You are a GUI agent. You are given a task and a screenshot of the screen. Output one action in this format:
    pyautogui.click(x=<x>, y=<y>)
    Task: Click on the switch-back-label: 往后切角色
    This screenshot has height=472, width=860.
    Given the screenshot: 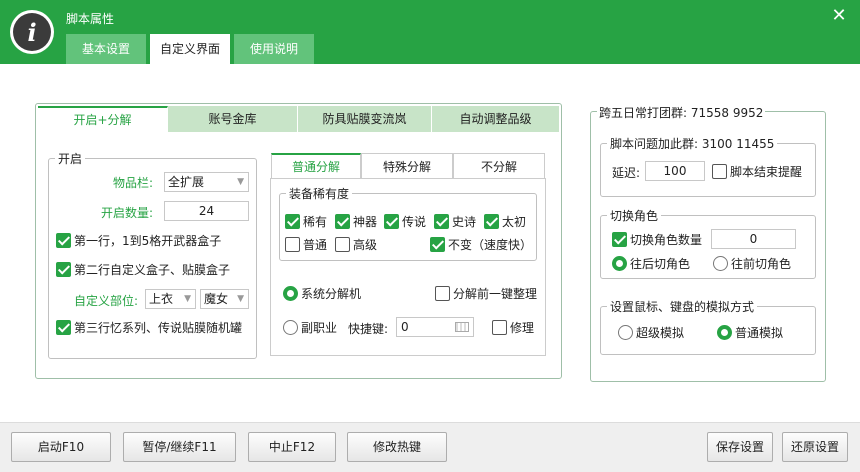 What is the action you would take?
    pyautogui.click(x=660, y=264)
    